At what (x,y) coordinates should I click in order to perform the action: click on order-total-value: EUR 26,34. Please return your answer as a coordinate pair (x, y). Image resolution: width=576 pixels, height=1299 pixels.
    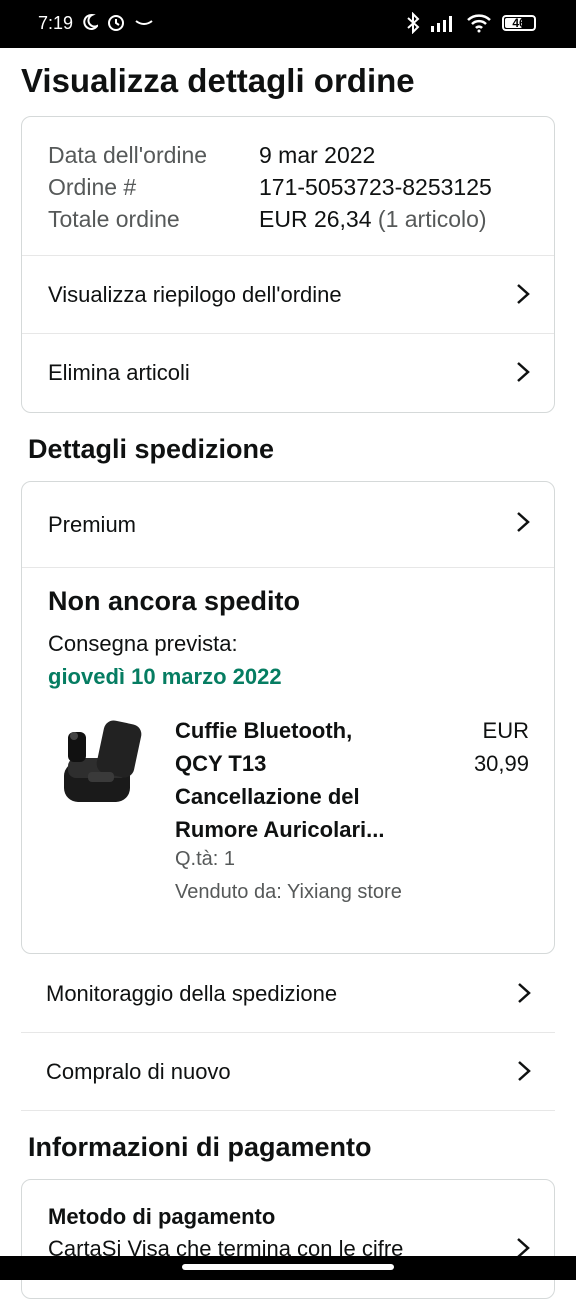
    Looking at the image, I should click on (315, 219).